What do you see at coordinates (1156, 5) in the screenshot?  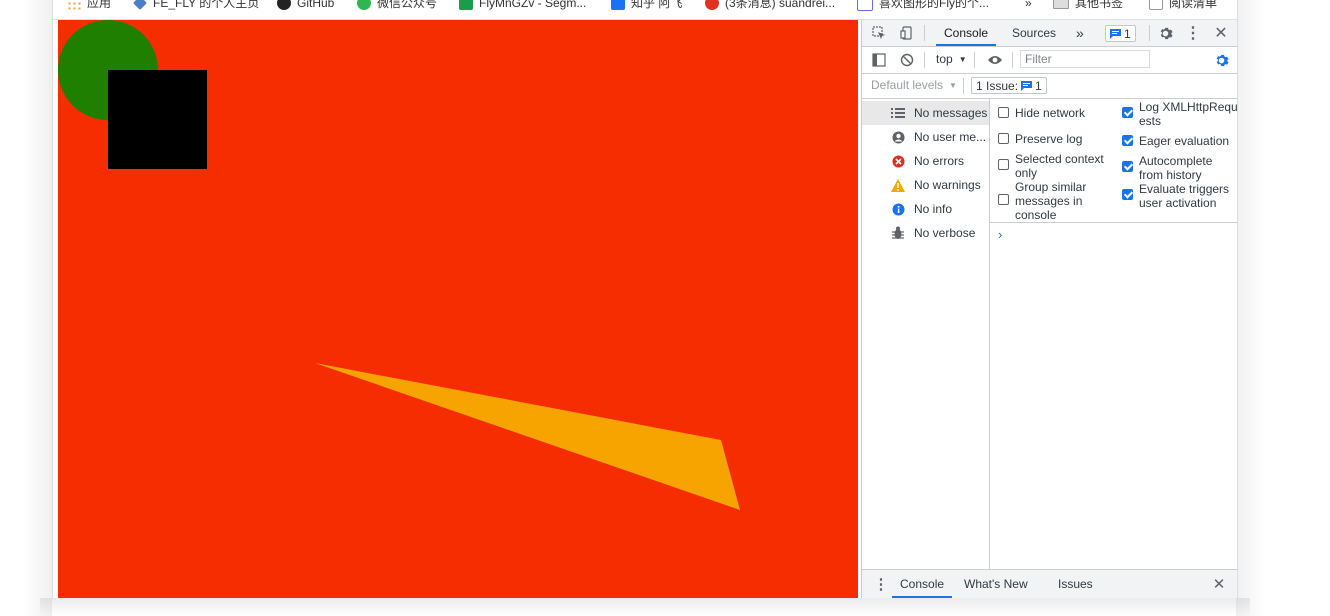 I see `reading-list-icon` at bounding box center [1156, 5].